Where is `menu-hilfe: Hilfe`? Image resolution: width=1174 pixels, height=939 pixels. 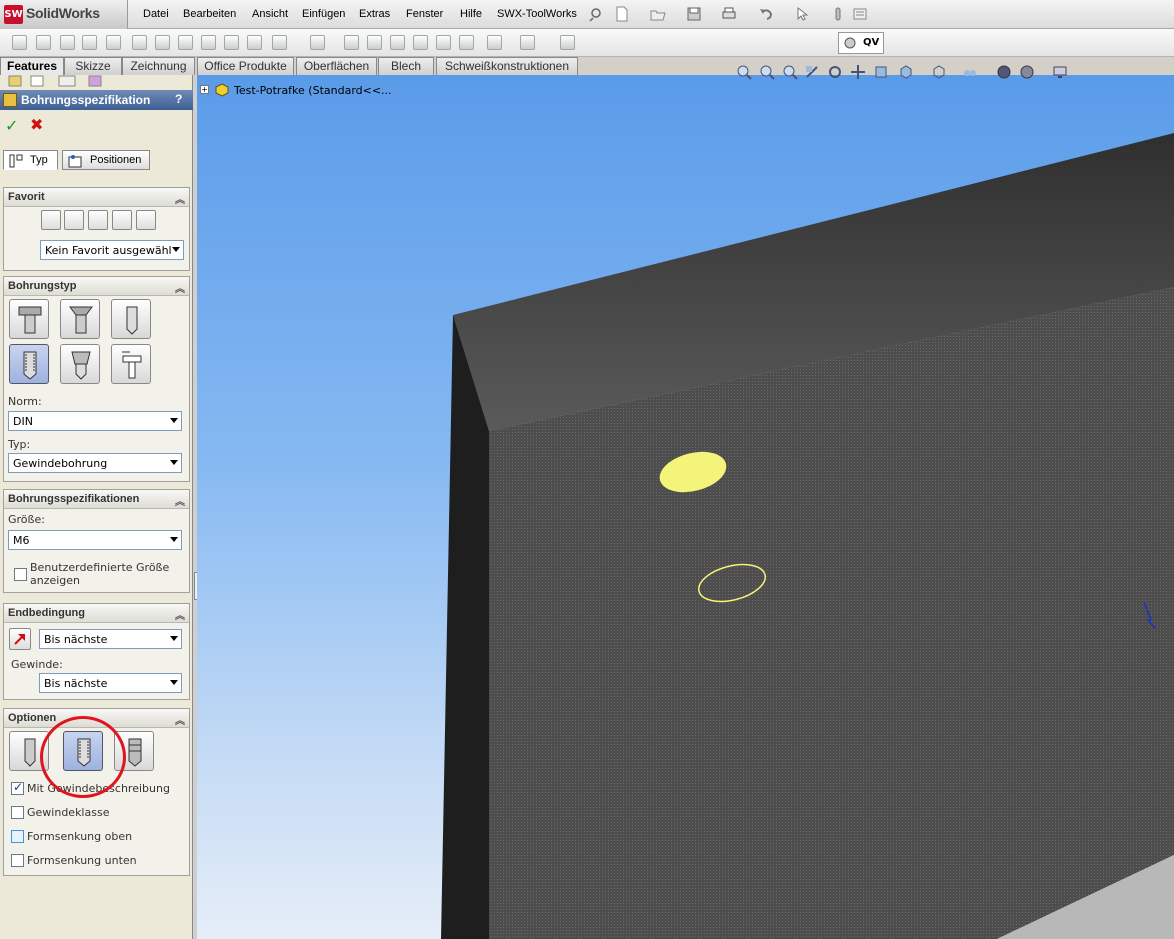
menu-hilfe: Hilfe is located at coordinates (471, 14).